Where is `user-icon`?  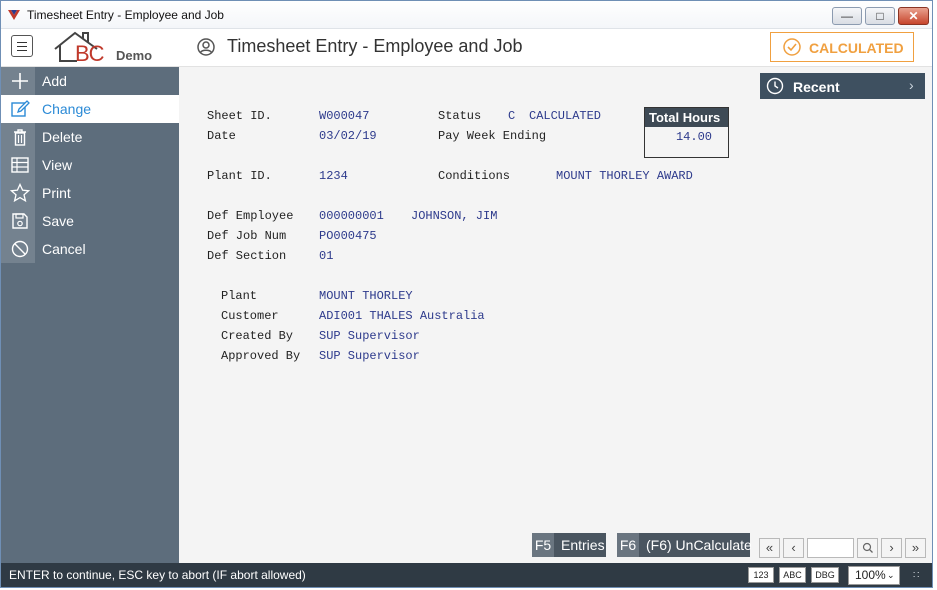
user-icon is located at coordinates (206, 47).